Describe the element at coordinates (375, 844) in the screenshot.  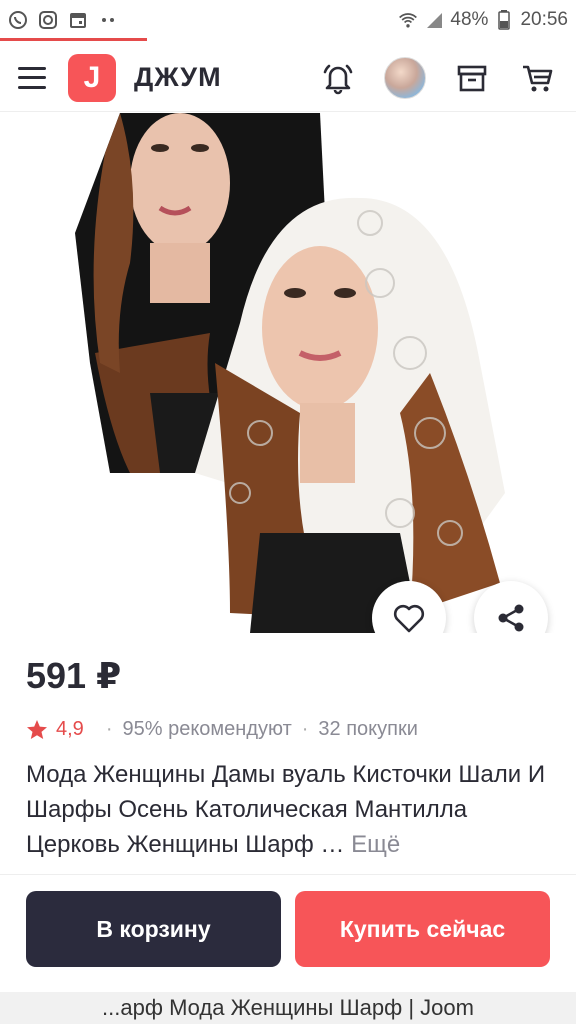
I see `more-link: Ещё` at that location.